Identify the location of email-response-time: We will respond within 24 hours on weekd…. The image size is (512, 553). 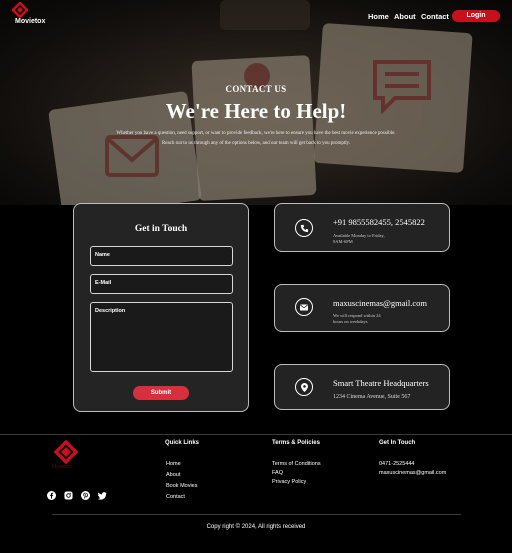
(357, 319).